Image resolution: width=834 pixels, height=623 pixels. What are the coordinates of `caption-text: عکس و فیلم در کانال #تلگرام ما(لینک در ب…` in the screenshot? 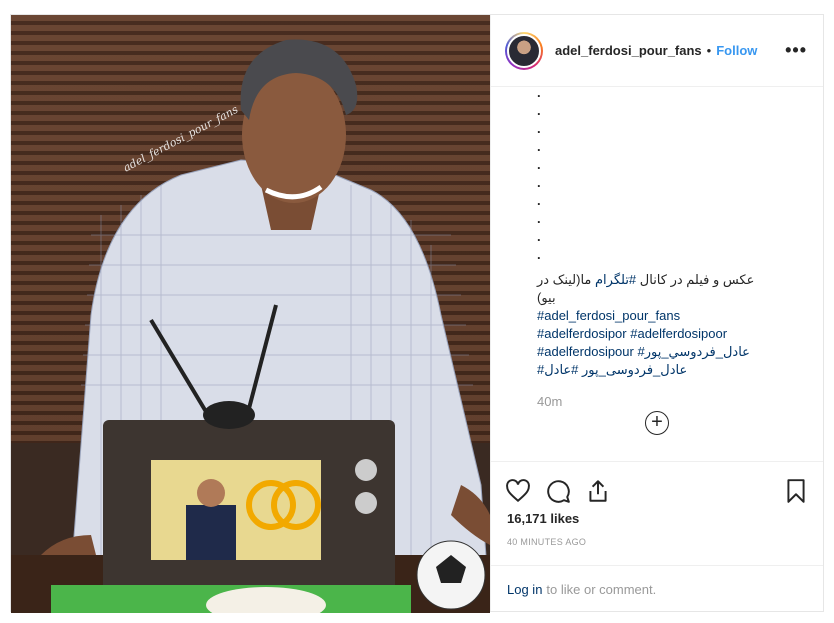 It's located at (652, 289).